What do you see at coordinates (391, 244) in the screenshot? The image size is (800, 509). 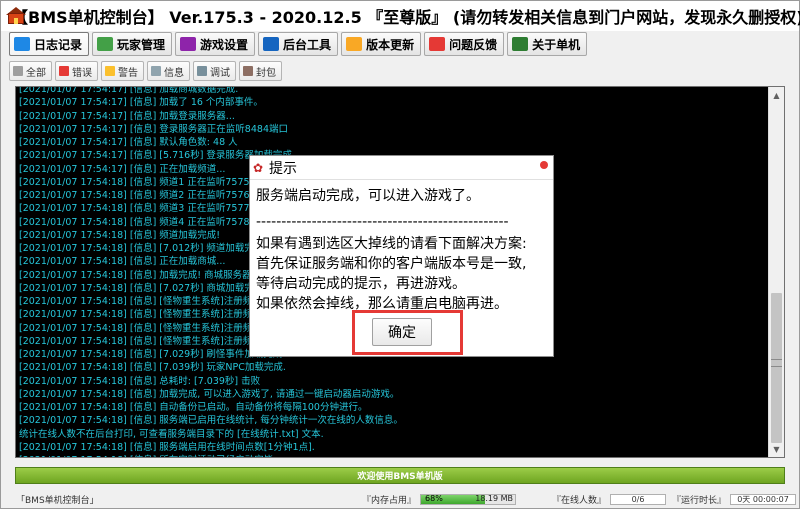 I see `dialog-line-2: 如果有遇到选区大掉线的请看下面解决方案:` at bounding box center [391, 244].